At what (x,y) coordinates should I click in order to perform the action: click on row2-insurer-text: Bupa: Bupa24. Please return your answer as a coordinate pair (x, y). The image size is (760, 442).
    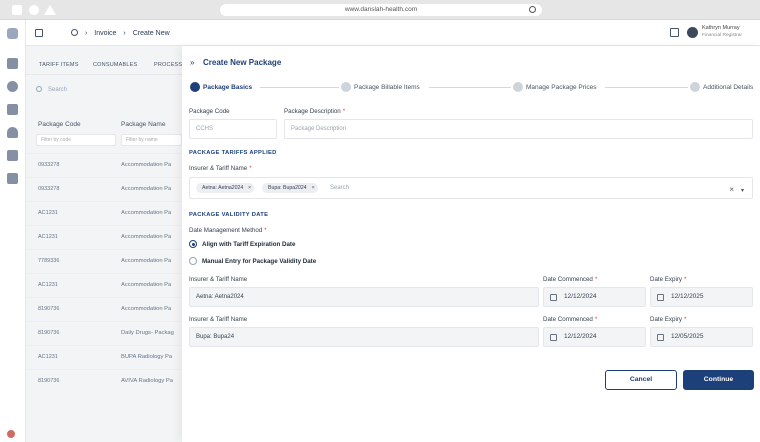
    Looking at the image, I should click on (215, 337).